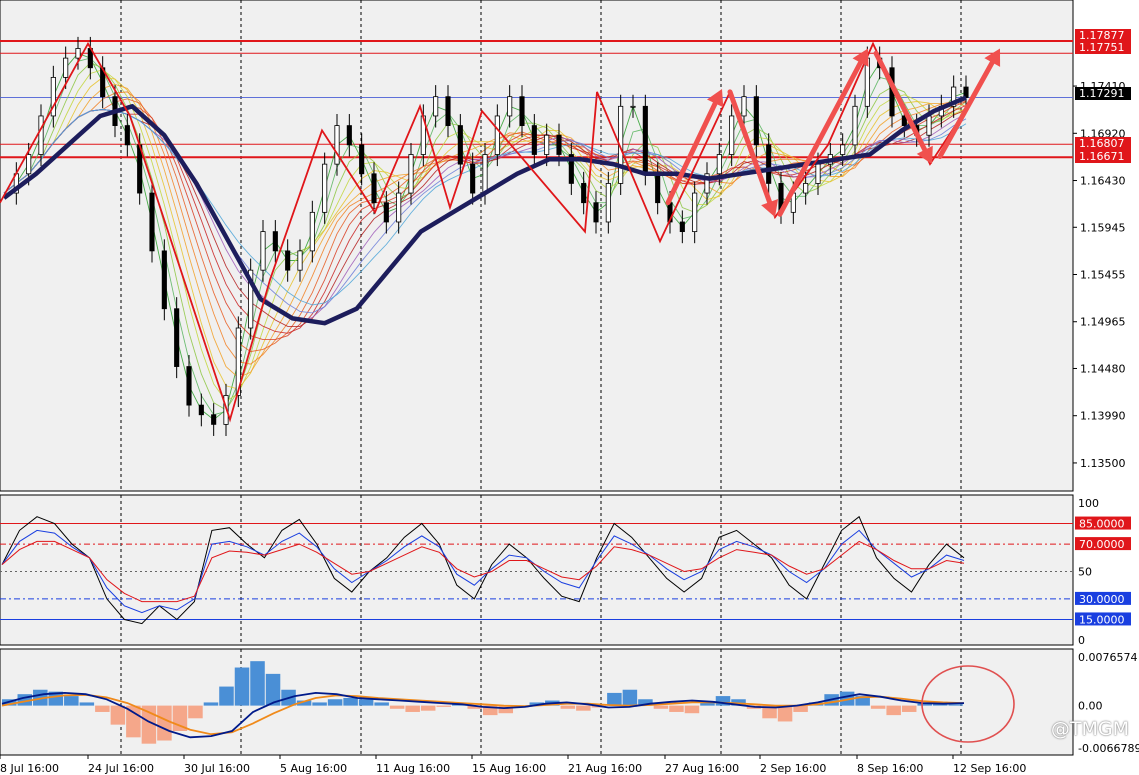 This screenshot has width=1139, height=775. Describe the element at coordinates (1088, 503) in the screenshot. I see `oscillator-axis-label: 100` at that location.